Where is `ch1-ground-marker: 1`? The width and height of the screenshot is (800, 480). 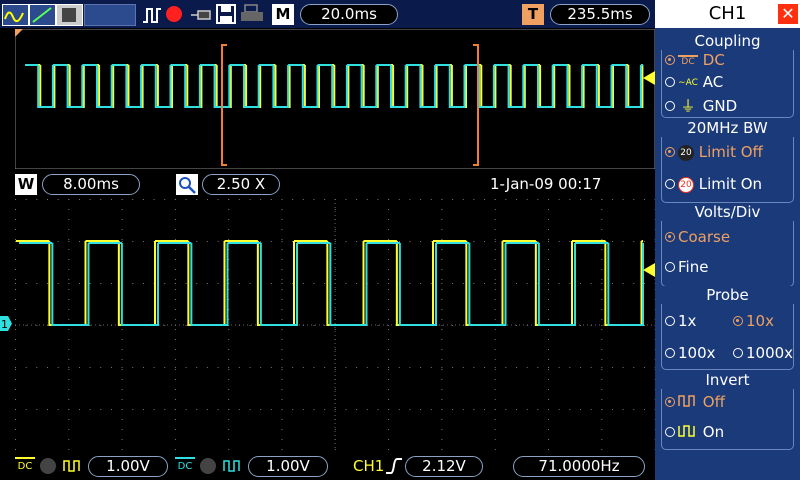
ch1-ground-marker: 1 is located at coordinates (6, 323).